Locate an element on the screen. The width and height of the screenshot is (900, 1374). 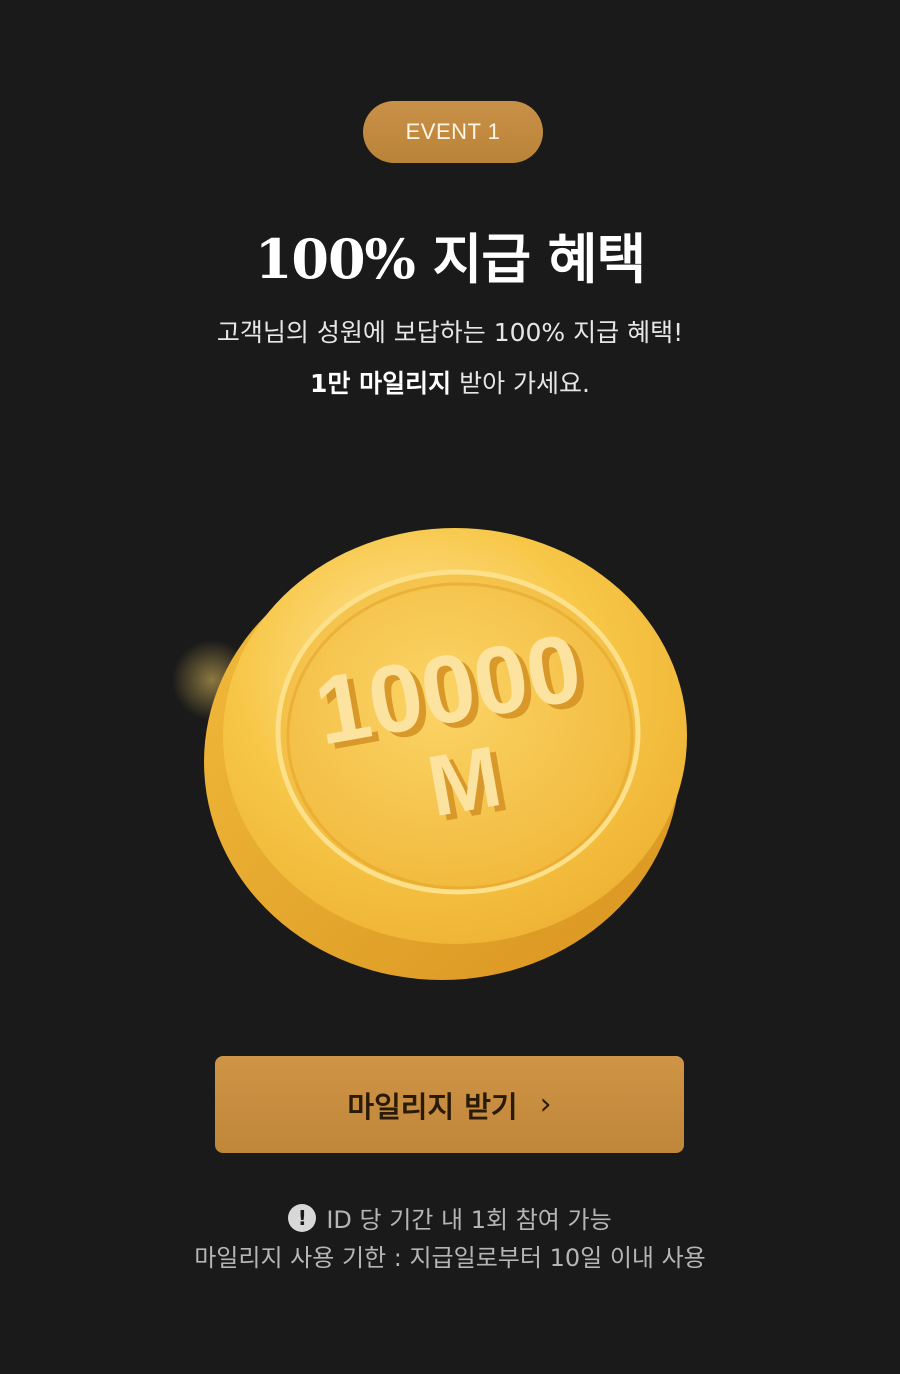
participation-note: ! ID 당 기간 내 1회 참여 가능 is located at coordinates (450, 1217).